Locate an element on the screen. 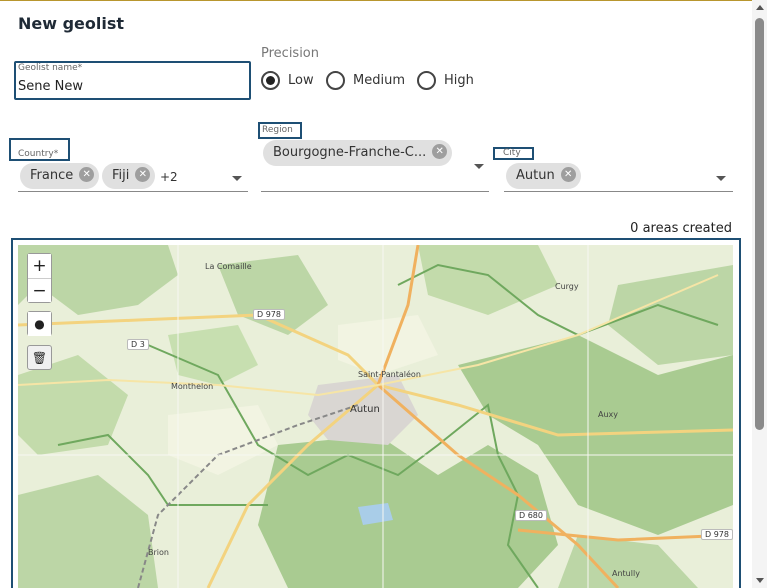 This screenshot has height=588, width=767. country-chip-france: France ✕ is located at coordinates (60, 176).